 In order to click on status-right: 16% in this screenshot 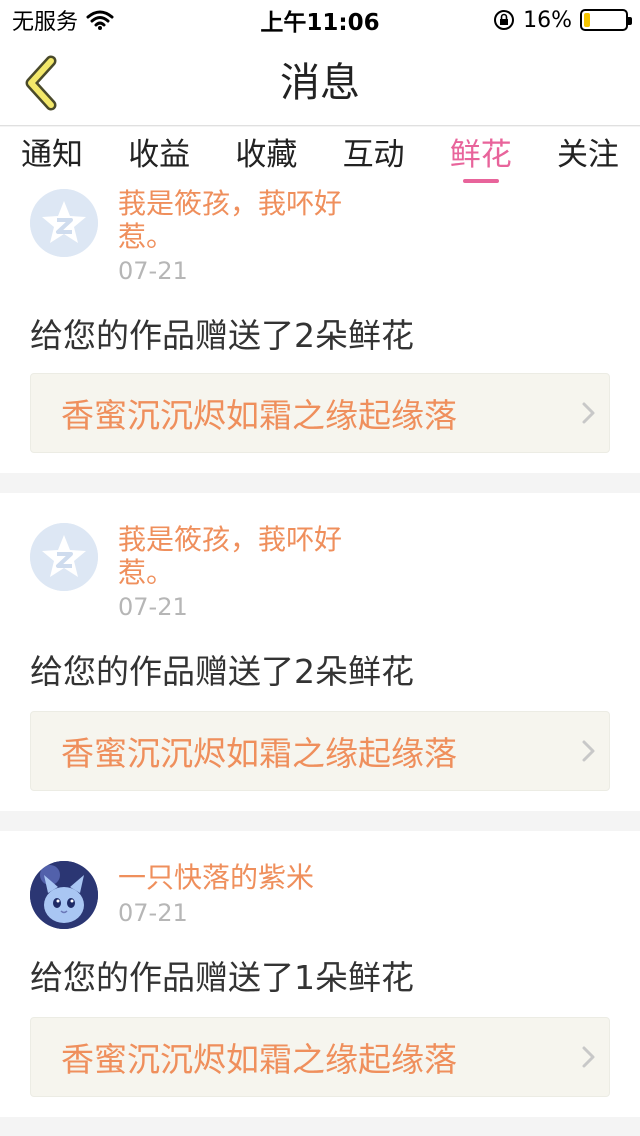, I will do `click(562, 20)`.